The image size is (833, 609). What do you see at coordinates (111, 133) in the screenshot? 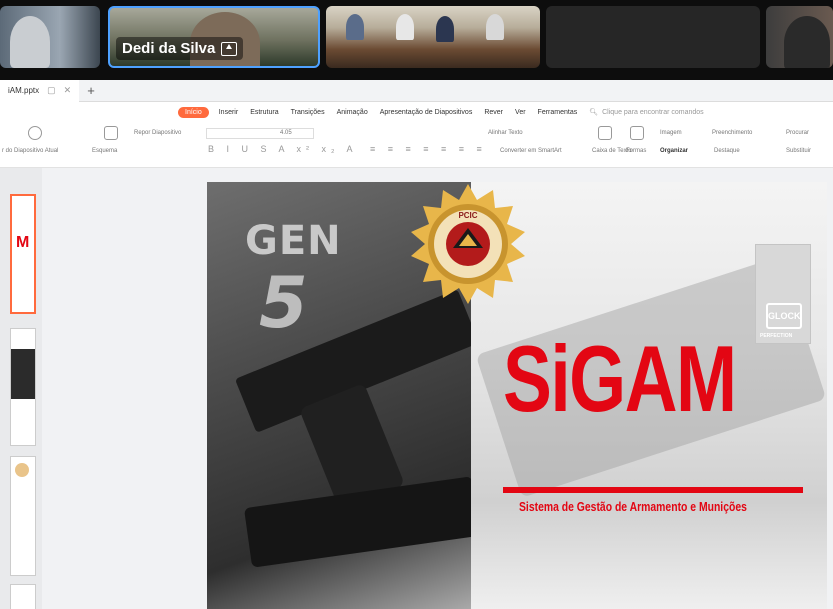
I see `layout-icon` at bounding box center [111, 133].